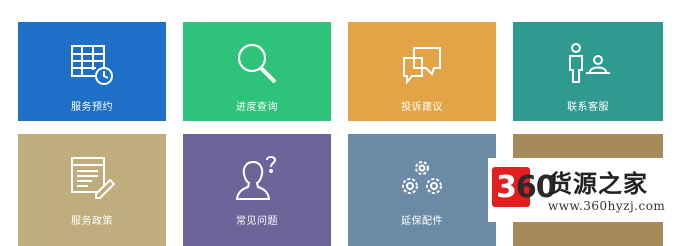 Image resolution: width=682 pixels, height=246 pixels. I want to click on tile-label: 进度查询, so click(257, 107).